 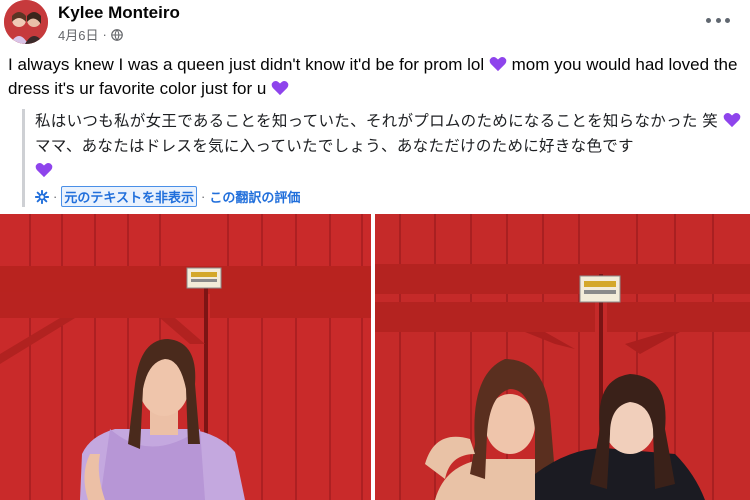 What do you see at coordinates (119, 13) in the screenshot?
I see `author-name: Kylee Monteiro` at bounding box center [119, 13].